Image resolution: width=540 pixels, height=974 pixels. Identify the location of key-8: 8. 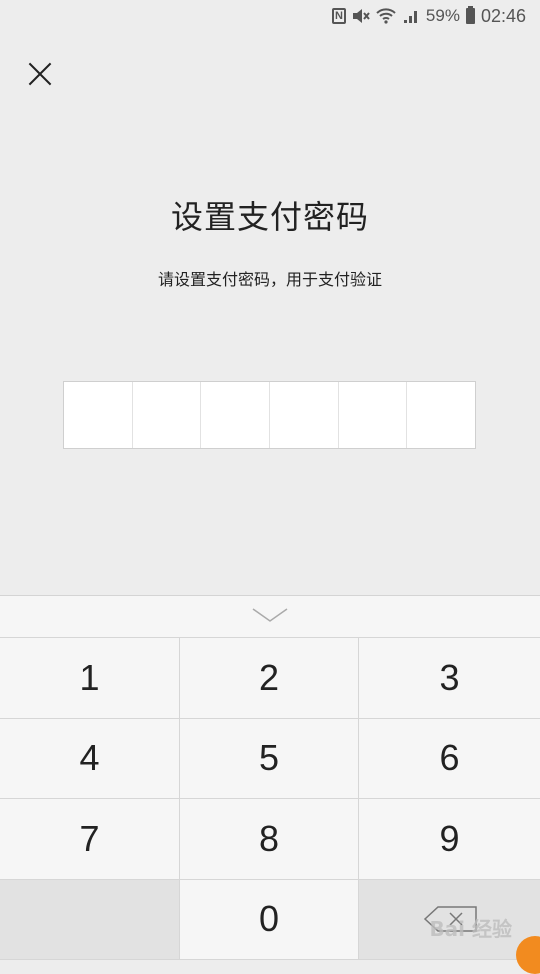
(269, 839).